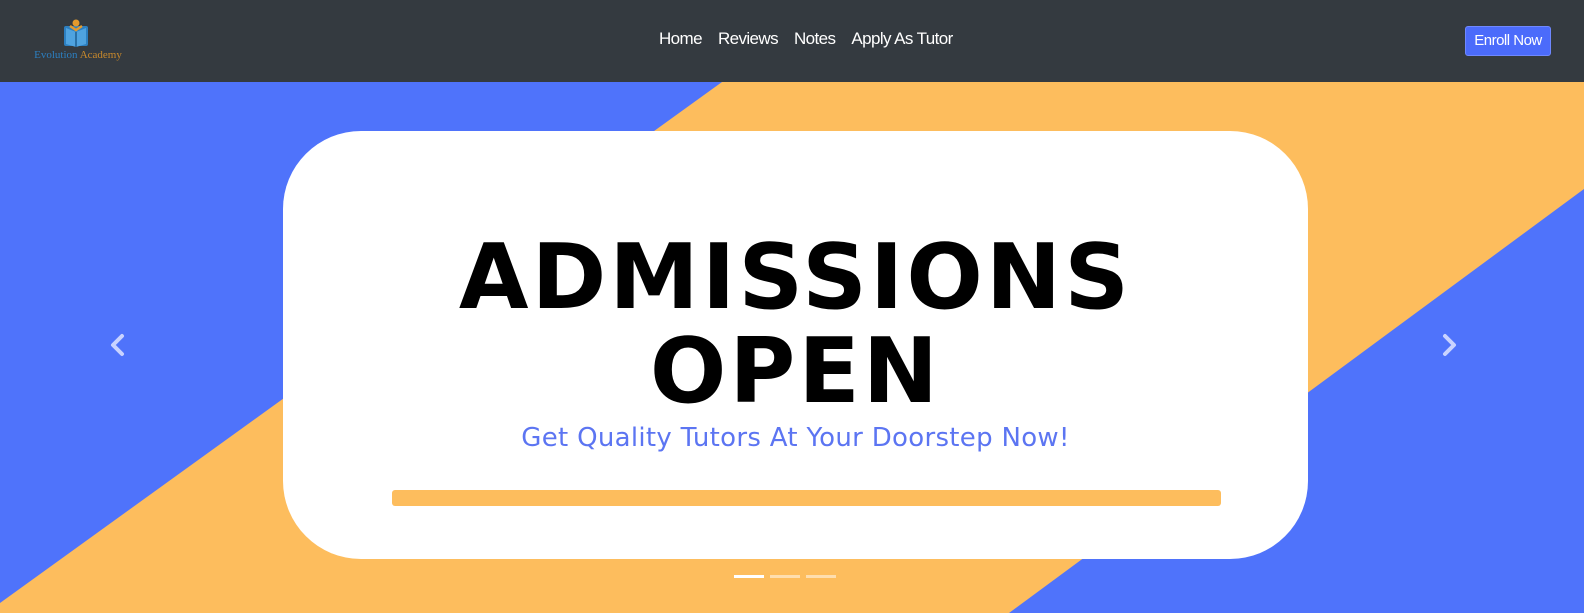 The width and height of the screenshot is (1584, 613). What do you see at coordinates (815, 39) in the screenshot?
I see `nav-link-notes: Notes` at bounding box center [815, 39].